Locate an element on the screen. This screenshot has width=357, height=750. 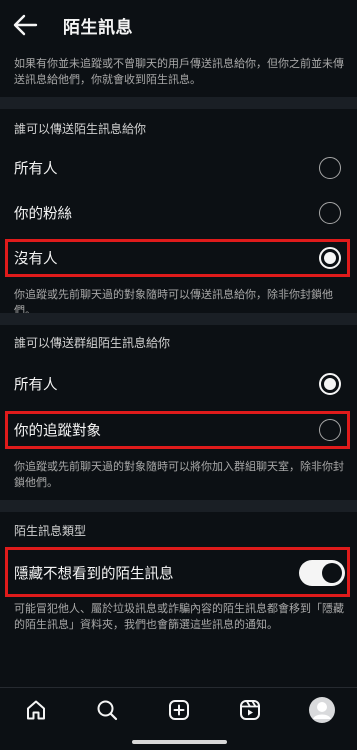
page-title: 陌生訊息 is located at coordinates (98, 28).